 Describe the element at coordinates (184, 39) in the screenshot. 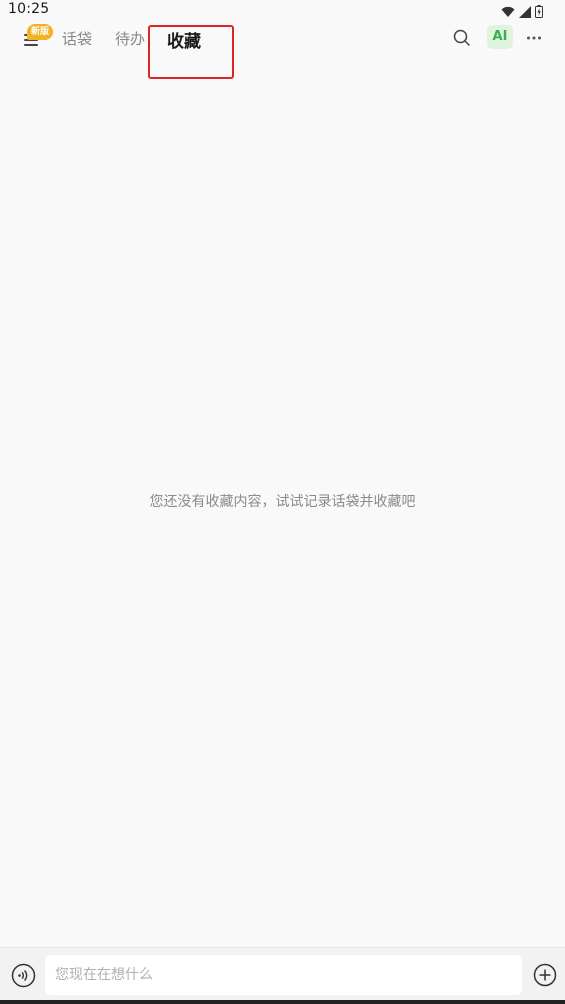

I see `tab-favorites: 收藏` at that location.